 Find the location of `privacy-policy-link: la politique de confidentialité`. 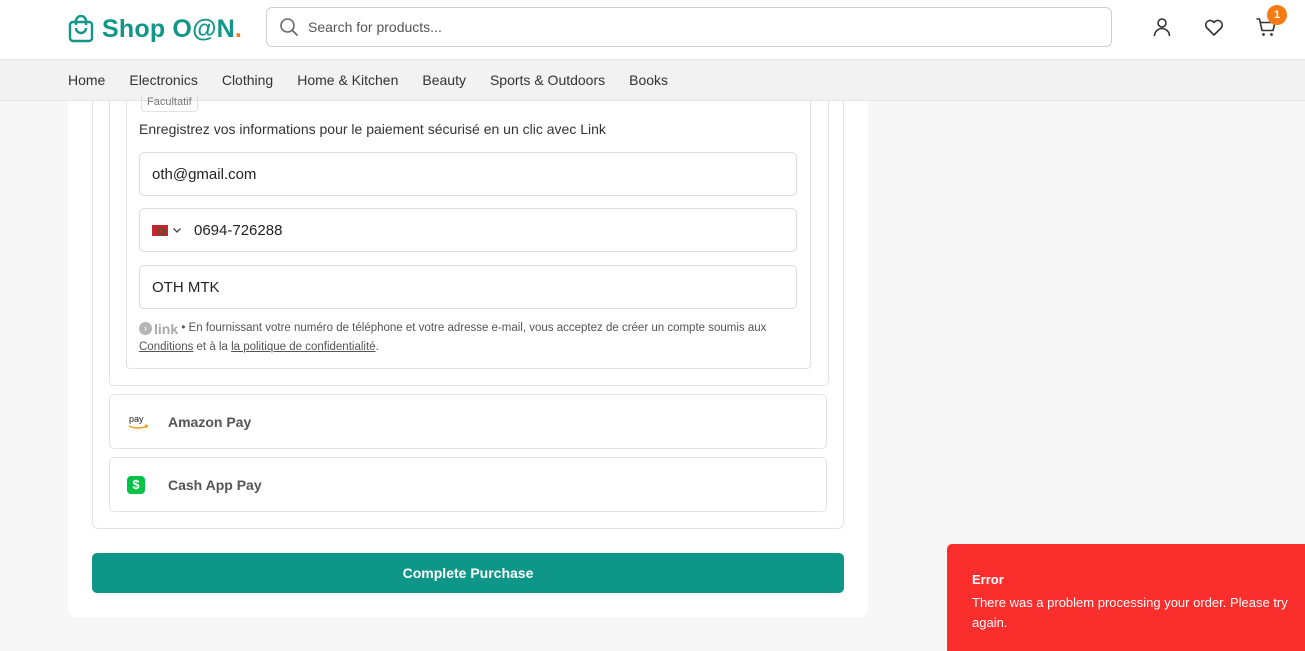

privacy-policy-link: la politique de confidentialité is located at coordinates (303, 347).